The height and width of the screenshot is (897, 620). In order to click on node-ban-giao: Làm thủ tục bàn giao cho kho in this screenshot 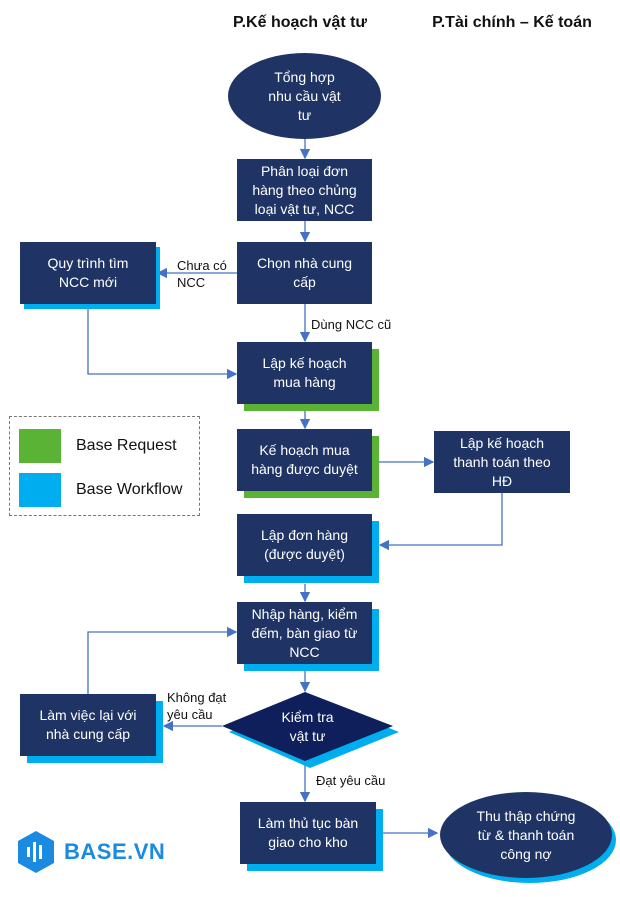, I will do `click(308, 833)`.